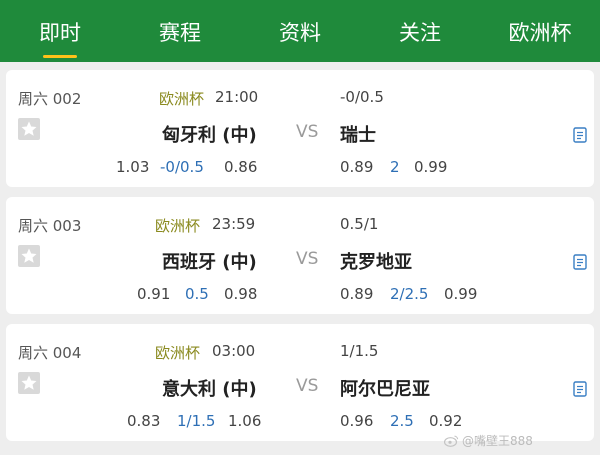  I want to click on tab-follow: 关注, so click(420, 31).